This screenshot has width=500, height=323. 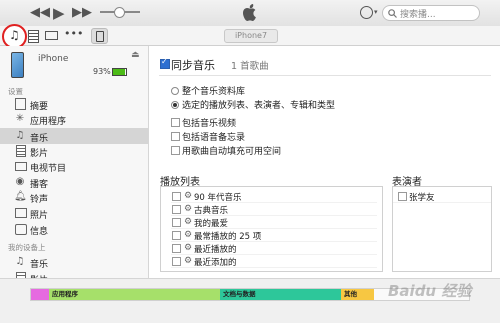 I want to click on sync-music-checkbox: ✓, so click(x=165, y=63).